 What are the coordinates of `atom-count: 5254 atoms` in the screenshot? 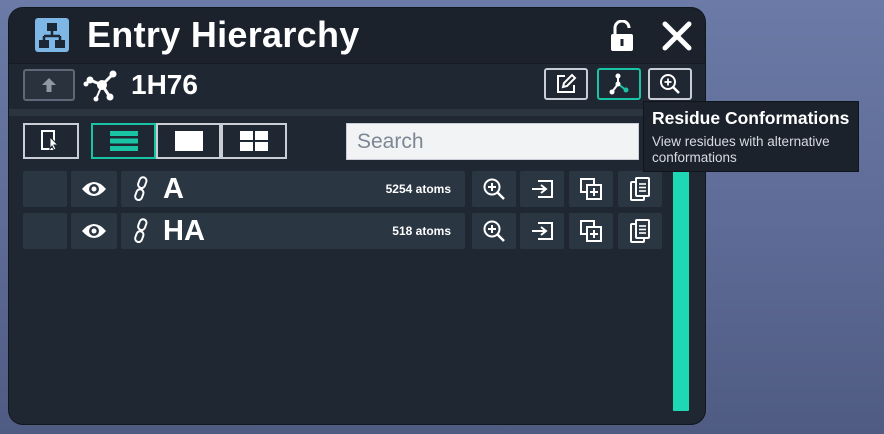 It's located at (418, 189).